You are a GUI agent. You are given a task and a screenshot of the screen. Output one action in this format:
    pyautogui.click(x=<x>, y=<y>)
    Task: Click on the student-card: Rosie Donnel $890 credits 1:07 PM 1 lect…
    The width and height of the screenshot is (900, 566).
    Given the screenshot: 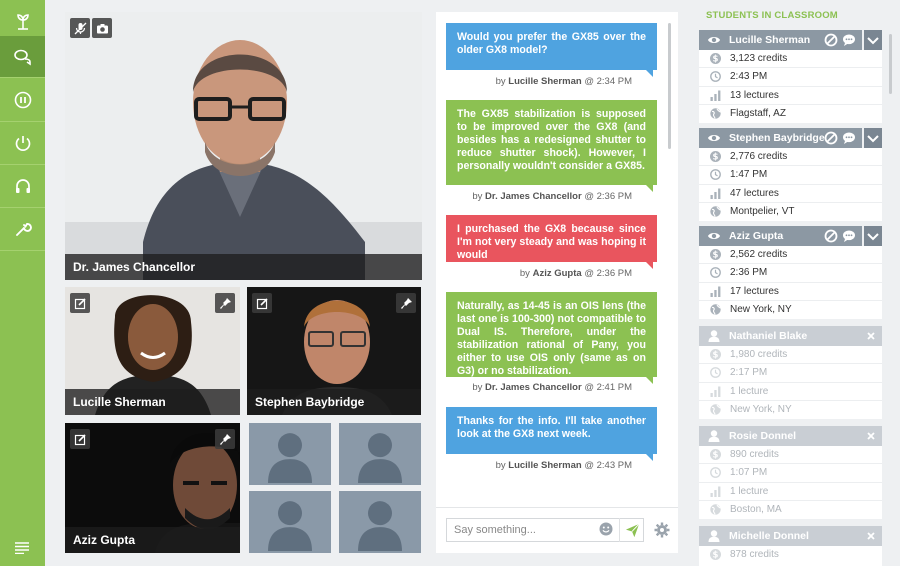 What is the action you would take?
    pyautogui.click(x=790, y=472)
    